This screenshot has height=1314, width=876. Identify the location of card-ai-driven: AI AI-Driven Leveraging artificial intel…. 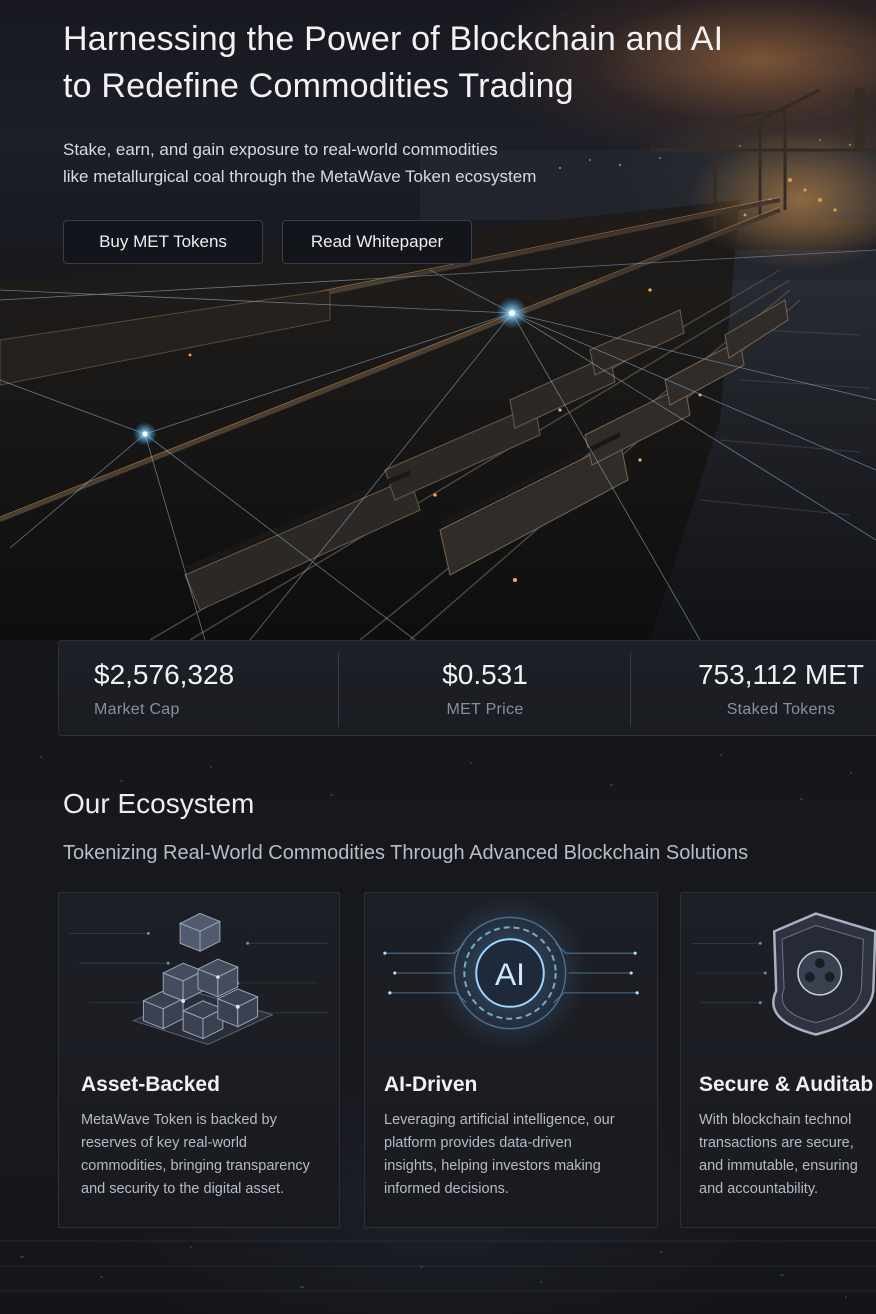
(511, 1060).